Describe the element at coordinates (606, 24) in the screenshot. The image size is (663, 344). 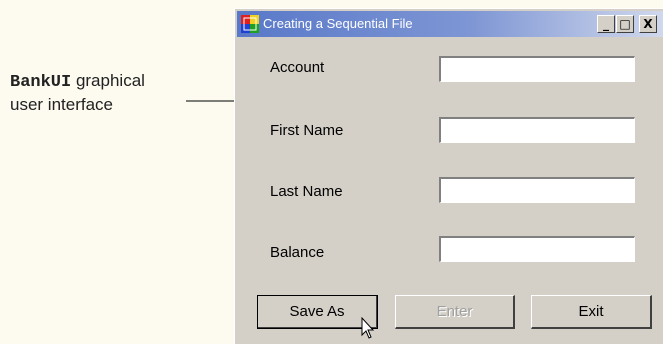
I see `minimize-button: _` at that location.